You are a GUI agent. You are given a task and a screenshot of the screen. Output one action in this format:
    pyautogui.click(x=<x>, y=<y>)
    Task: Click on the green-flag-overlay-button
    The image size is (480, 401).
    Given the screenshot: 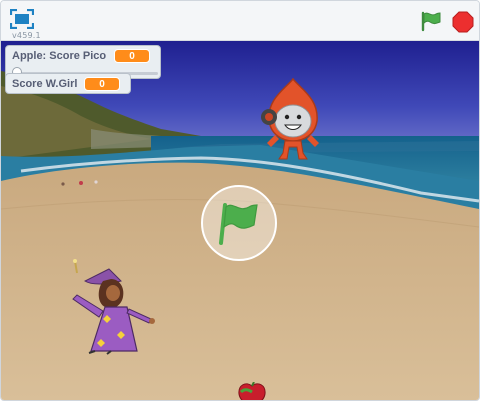 What is the action you would take?
    pyautogui.click(x=239, y=223)
    